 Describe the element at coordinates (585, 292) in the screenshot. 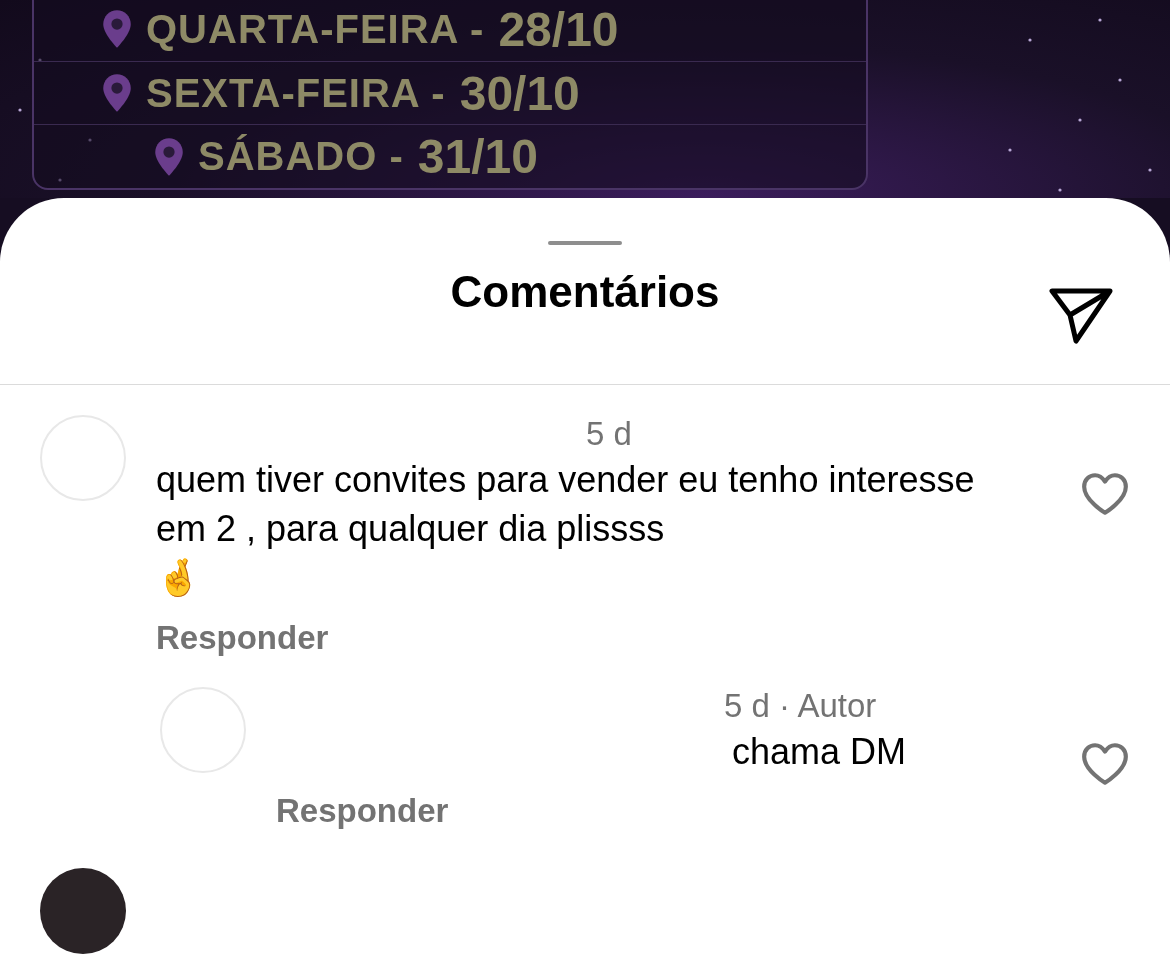

I see `sheet-title: Comentários` at that location.